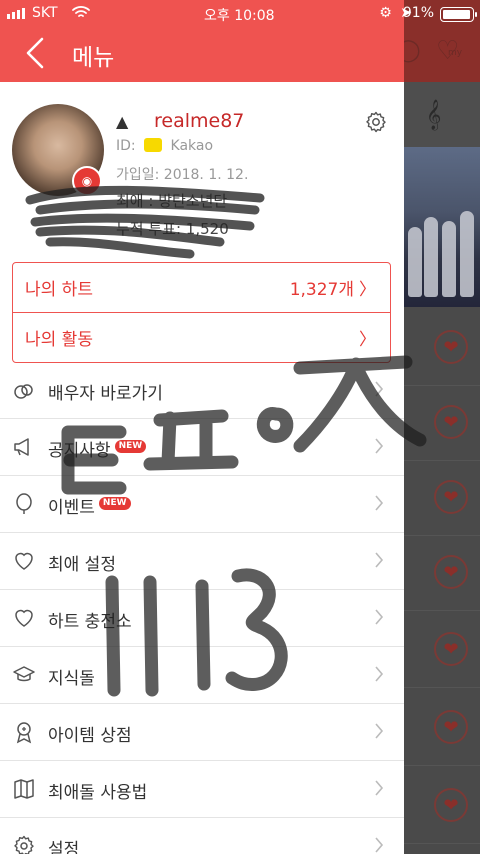 This screenshot has width=480, height=854. Describe the element at coordinates (202, 504) in the screenshot. I see `menu-item-event: 이벤트 NEW` at that location.